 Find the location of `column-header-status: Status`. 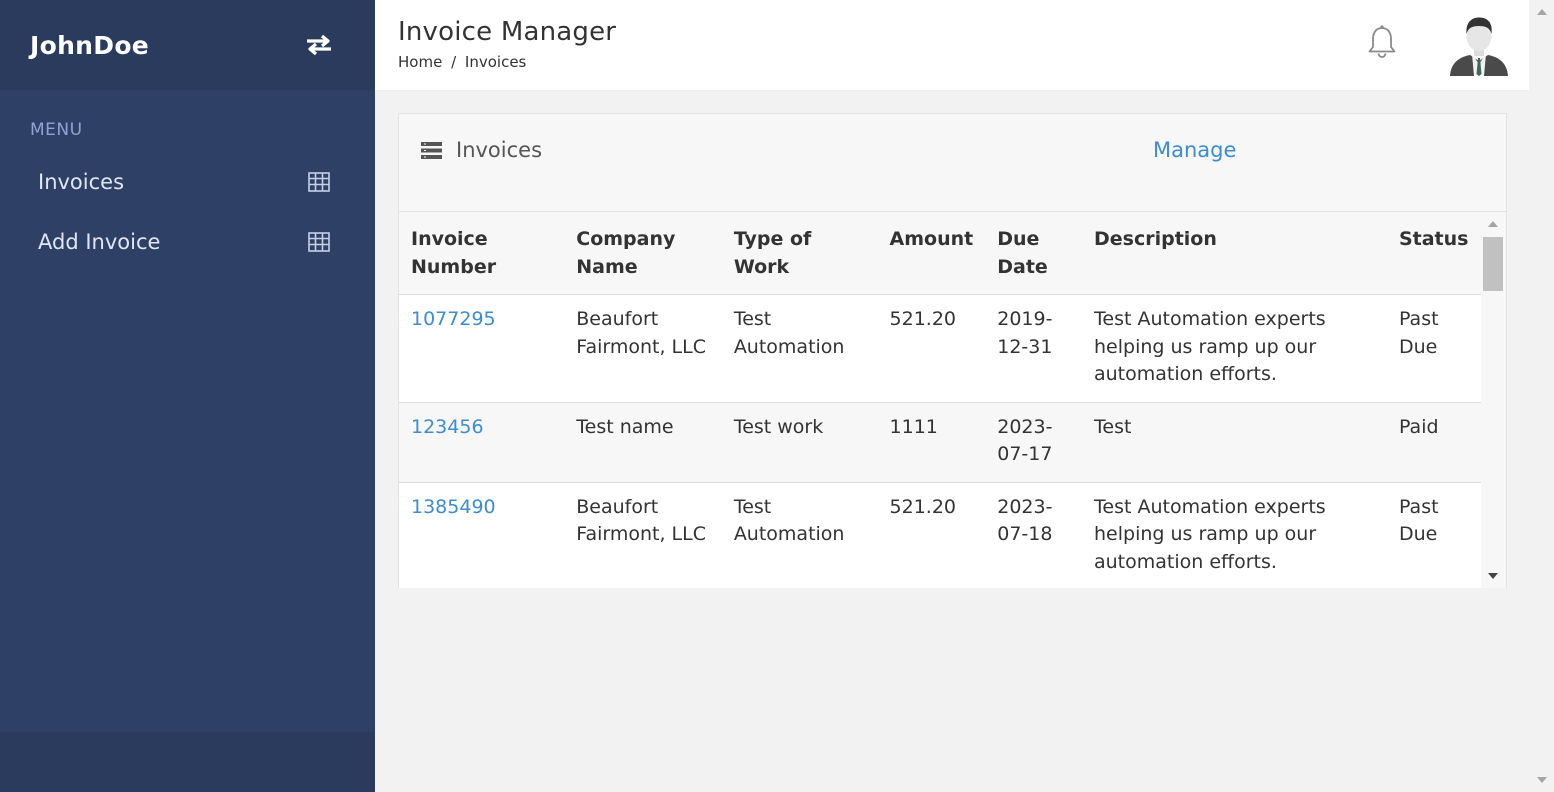

column-header-status: Status is located at coordinates (1433, 253).